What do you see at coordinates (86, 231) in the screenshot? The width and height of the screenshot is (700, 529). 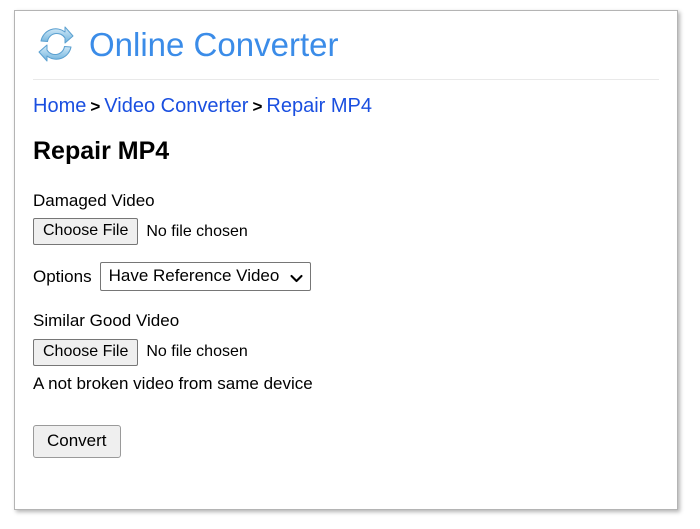 I see `damaged-video-choose-file-button: Choose File` at bounding box center [86, 231].